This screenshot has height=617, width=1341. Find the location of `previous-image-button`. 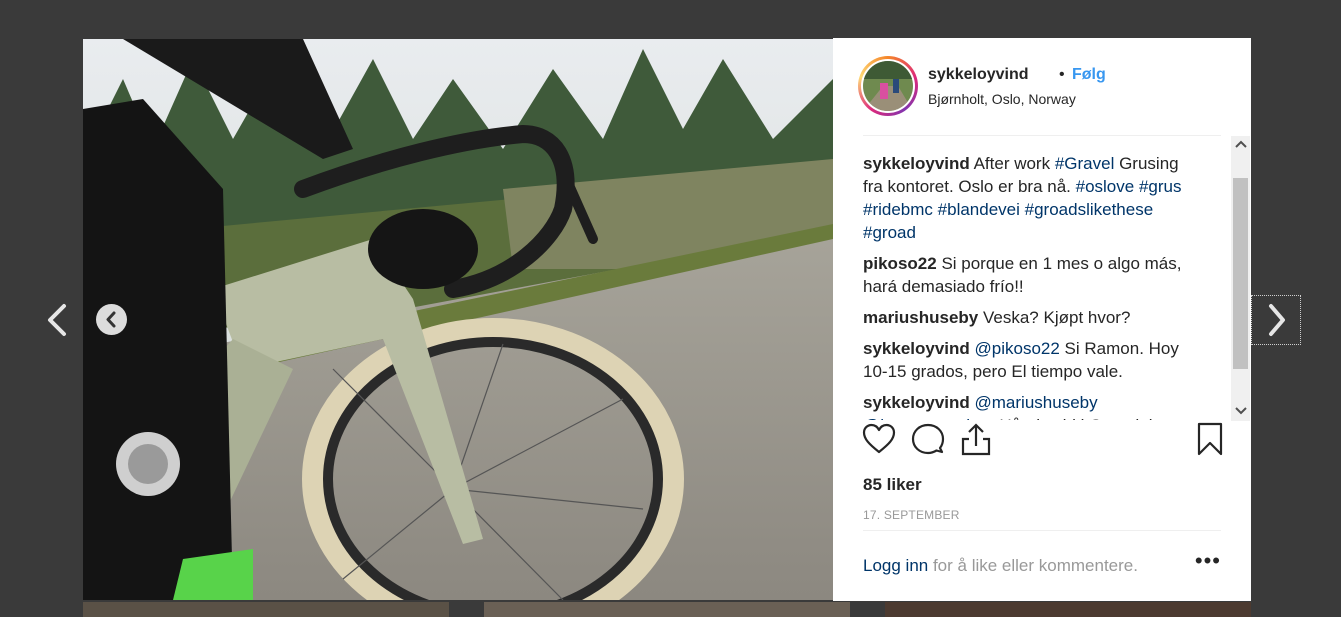

previous-image-button is located at coordinates (111, 319).